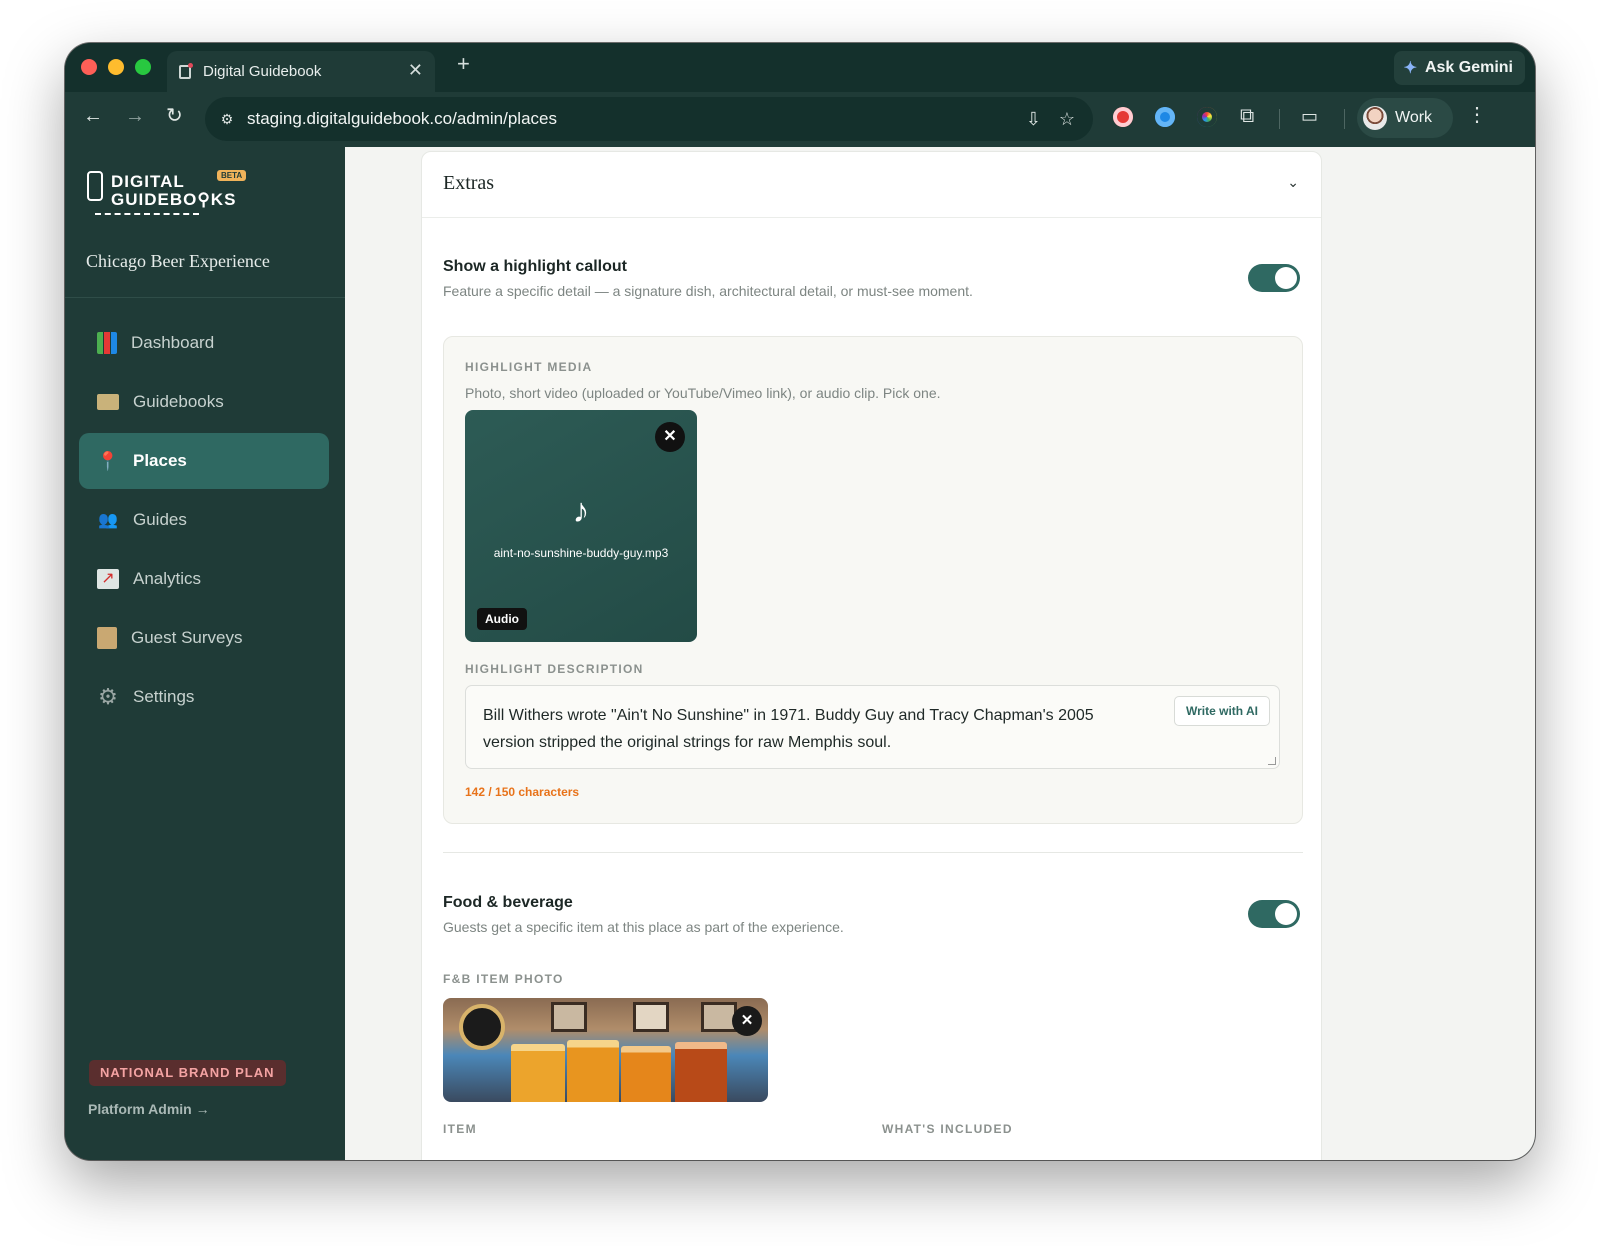 The height and width of the screenshot is (1246, 1600). Describe the element at coordinates (1123, 117) in the screenshot. I see `record-extension-icon` at that location.